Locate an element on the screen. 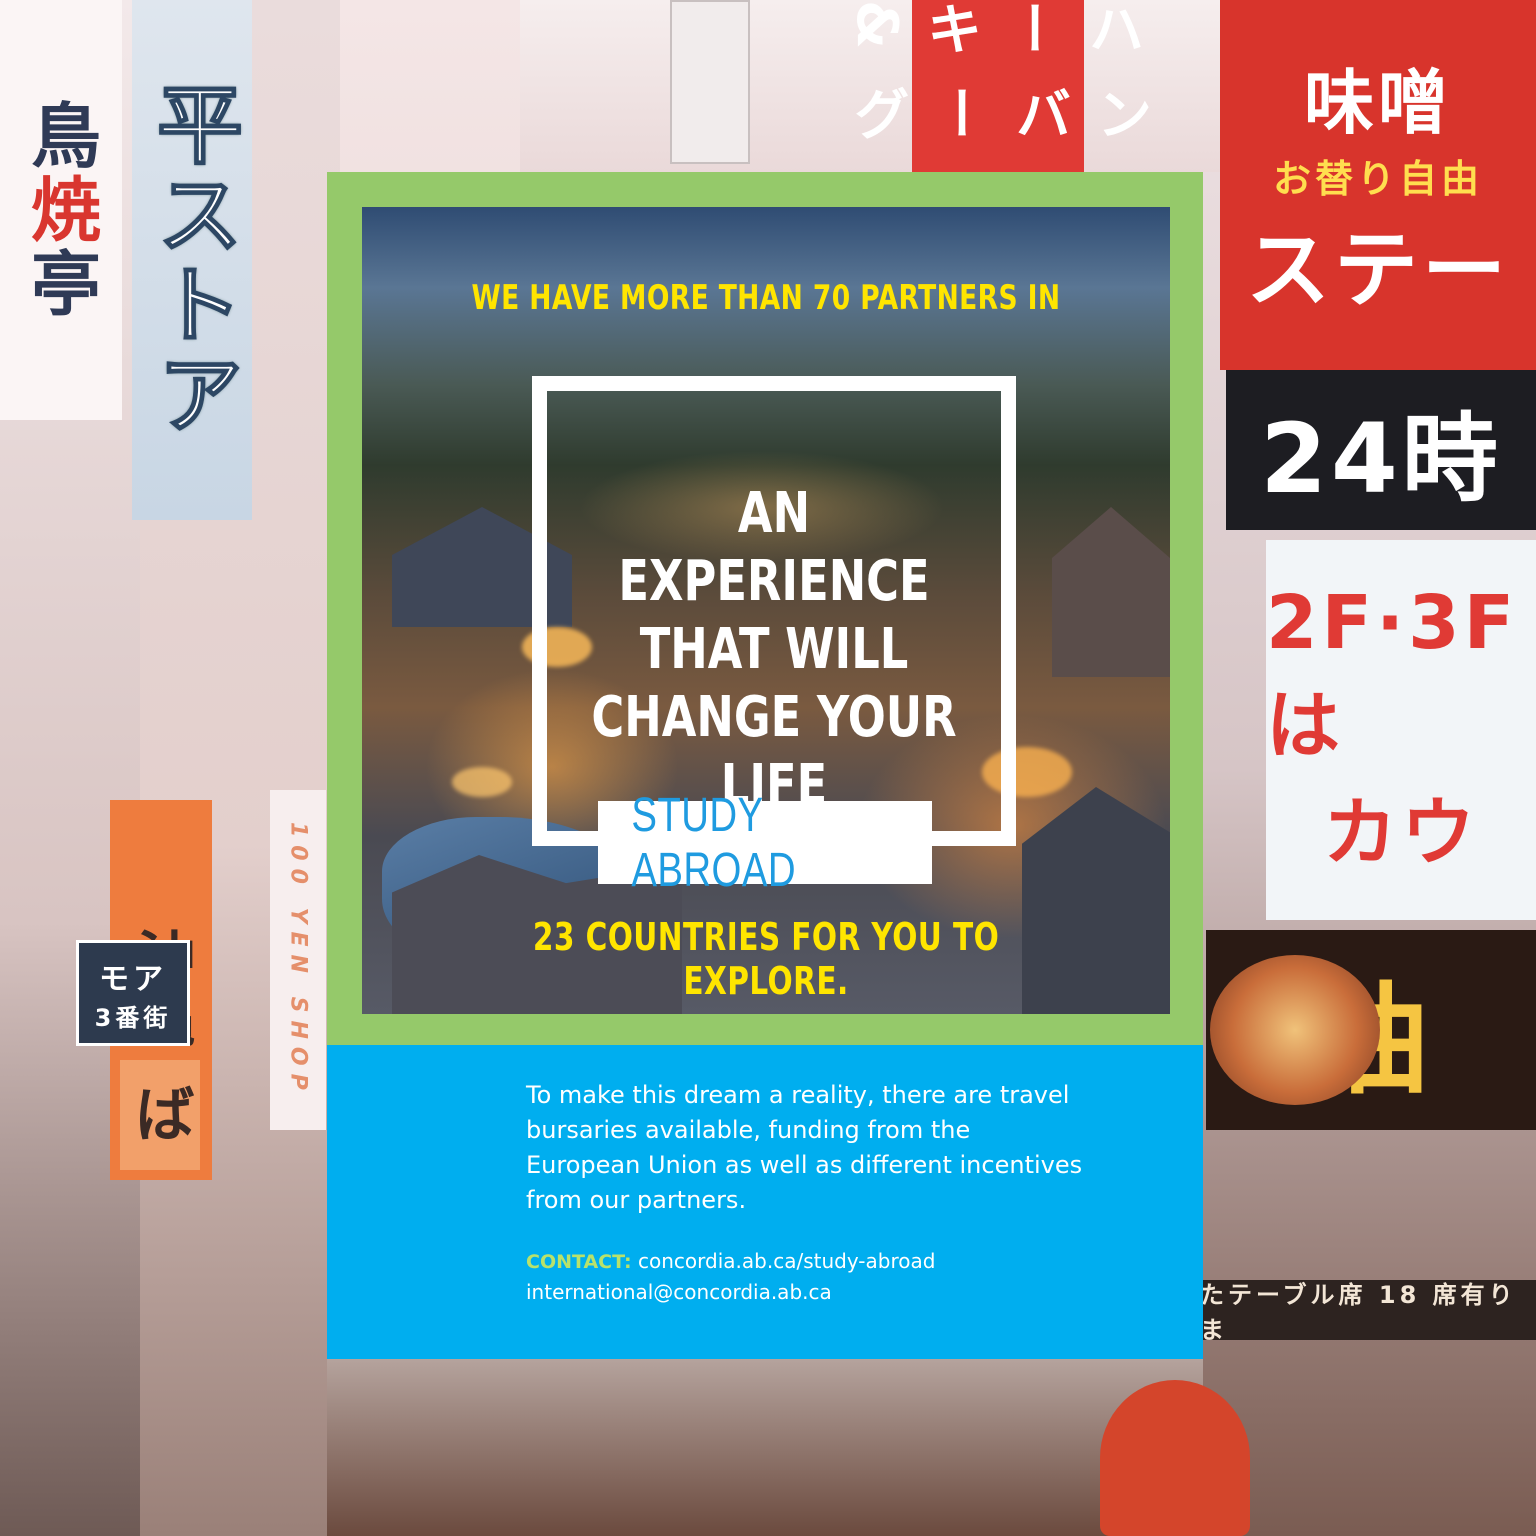  sign-2f-3f: 2F·3Fは カウ is located at coordinates (1401, 730).